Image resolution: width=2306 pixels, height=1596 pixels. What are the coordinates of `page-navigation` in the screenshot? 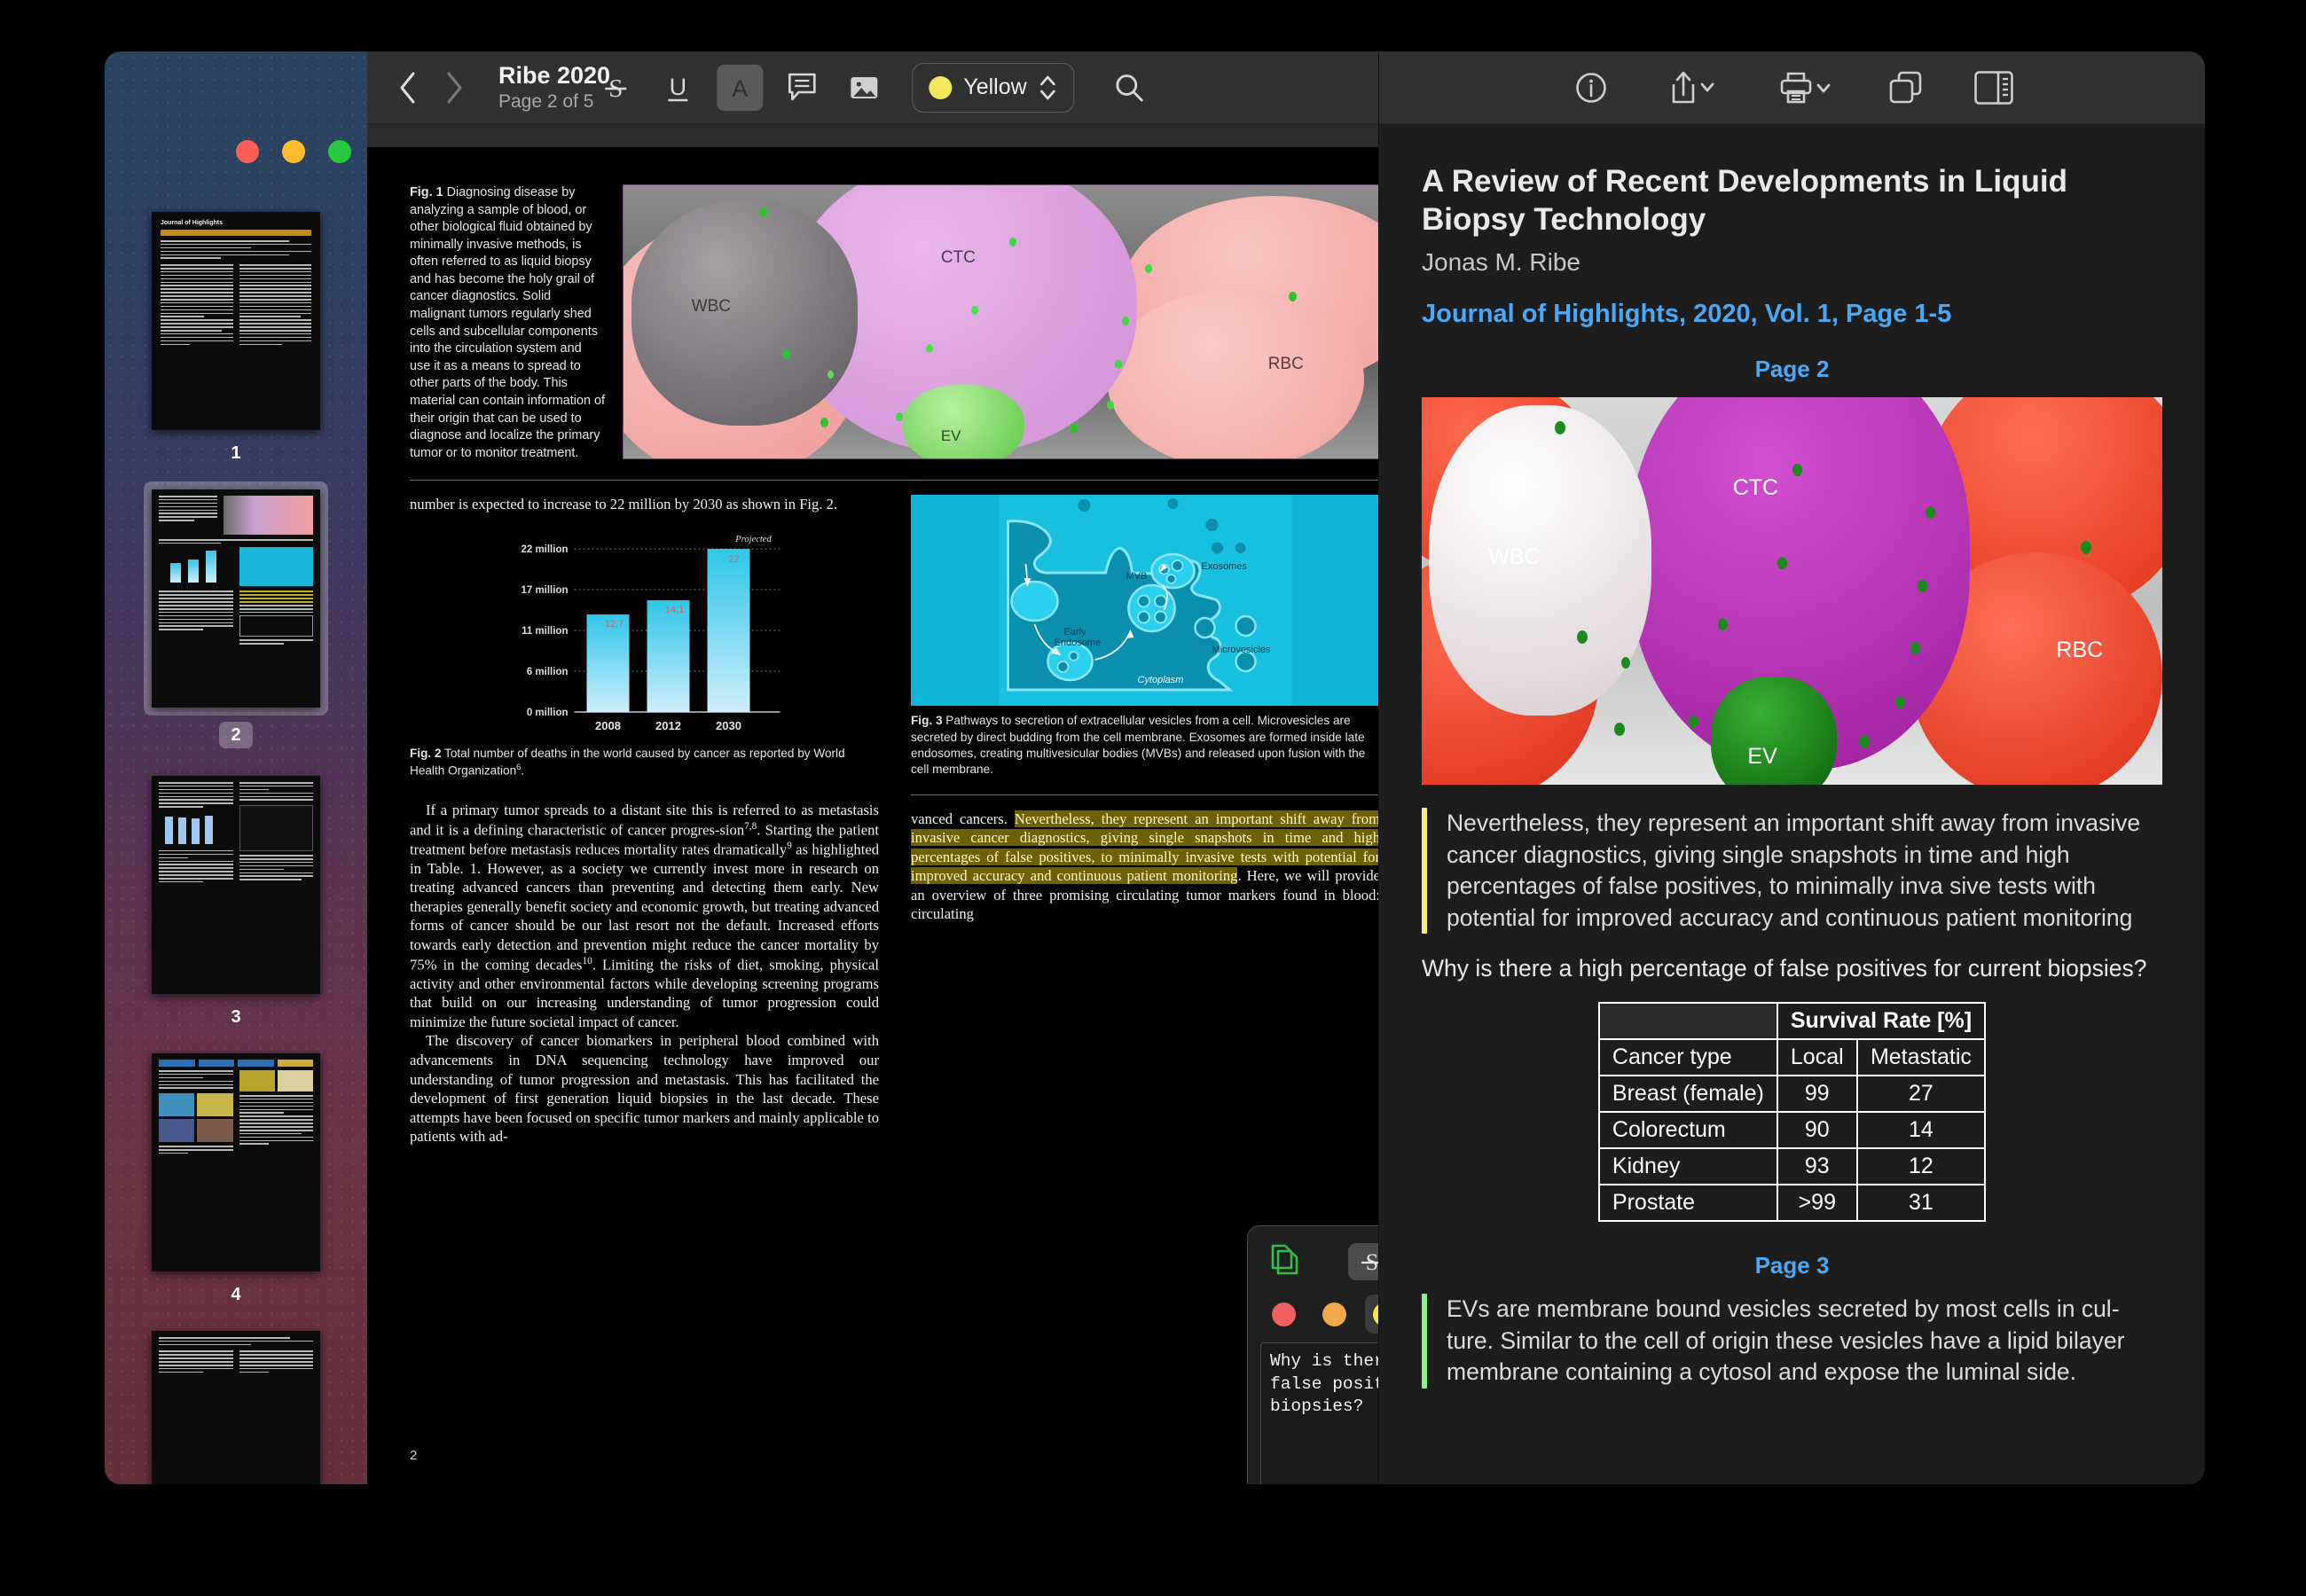 It's located at (431, 88).